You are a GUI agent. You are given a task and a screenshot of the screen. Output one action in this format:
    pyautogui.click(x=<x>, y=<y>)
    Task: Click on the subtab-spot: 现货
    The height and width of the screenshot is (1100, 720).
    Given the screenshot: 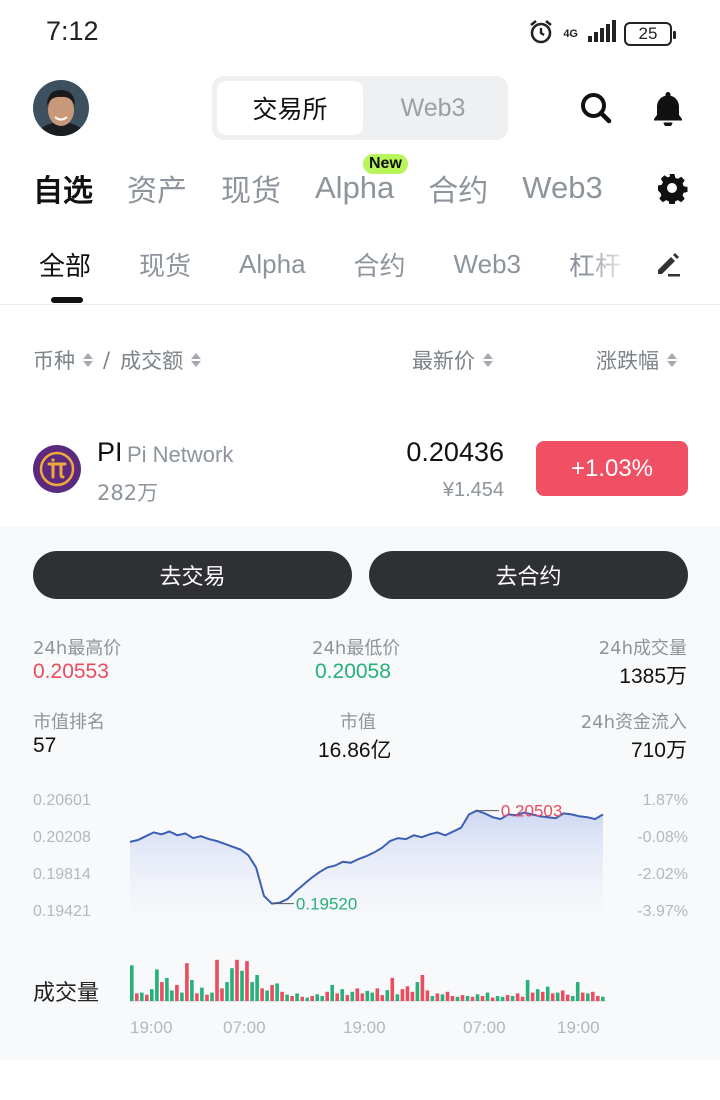 What is the action you would take?
    pyautogui.click(x=165, y=264)
    